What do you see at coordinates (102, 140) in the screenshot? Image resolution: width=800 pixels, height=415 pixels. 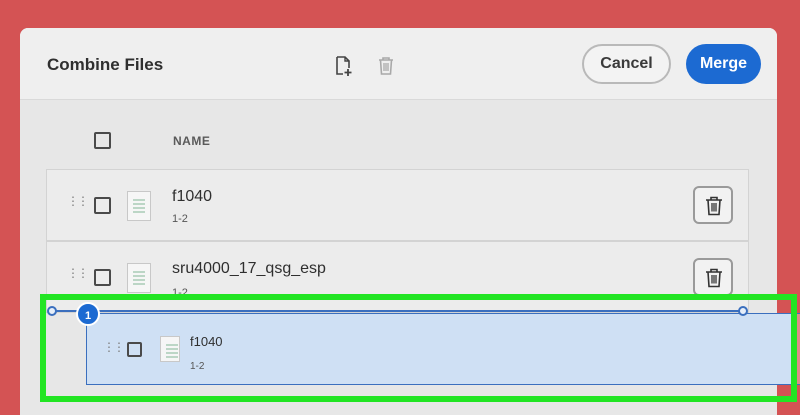 I see `select-all-checkbox` at bounding box center [102, 140].